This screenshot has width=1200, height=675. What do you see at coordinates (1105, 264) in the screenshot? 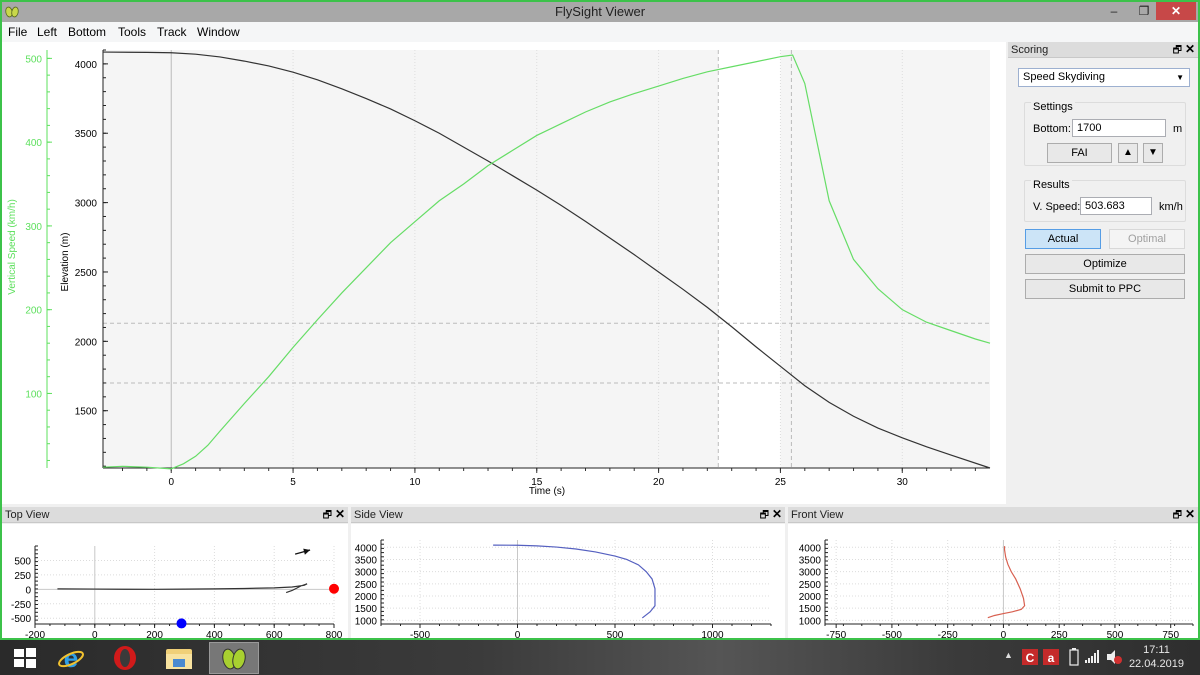
I see `optimize-button: Optimize` at bounding box center [1105, 264].